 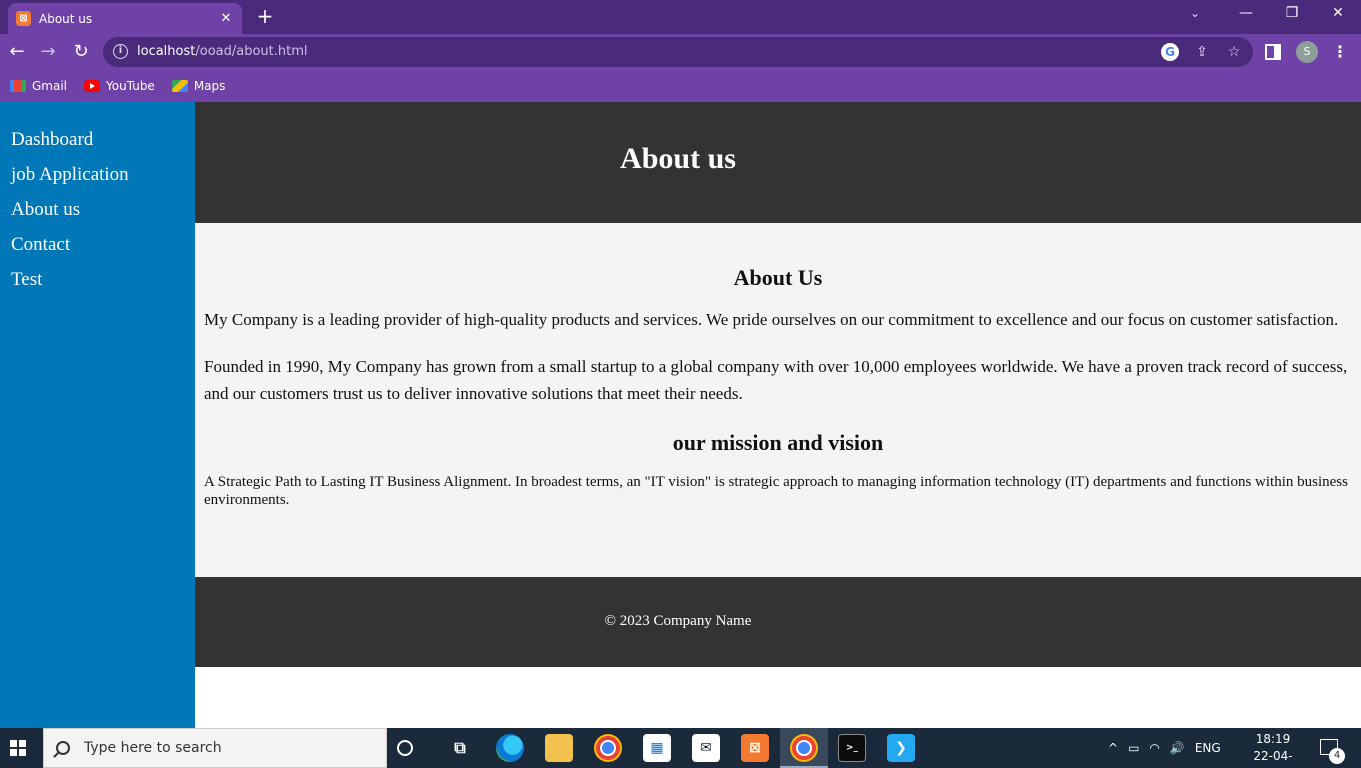 I want to click on bookmark-maps: Maps, so click(x=198, y=86).